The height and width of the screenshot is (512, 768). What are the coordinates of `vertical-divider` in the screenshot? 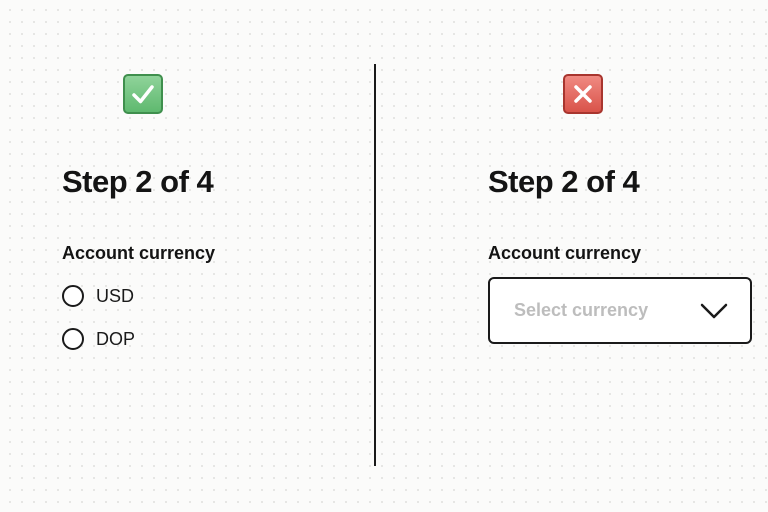 It's located at (375, 265).